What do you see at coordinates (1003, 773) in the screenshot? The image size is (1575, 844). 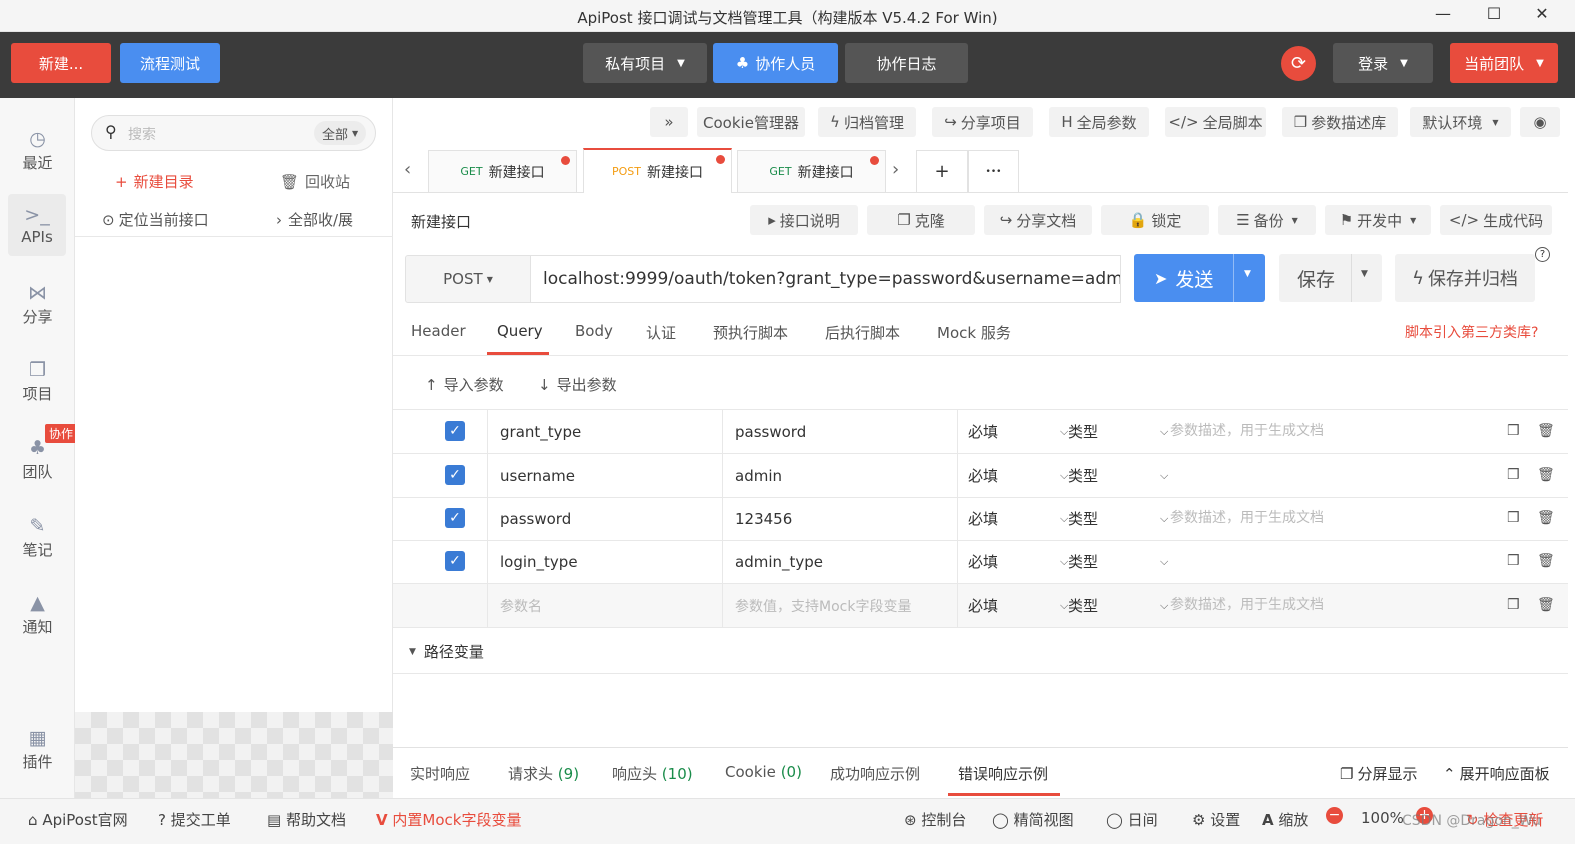 I see `tab-error-example: 错误响应示例` at bounding box center [1003, 773].